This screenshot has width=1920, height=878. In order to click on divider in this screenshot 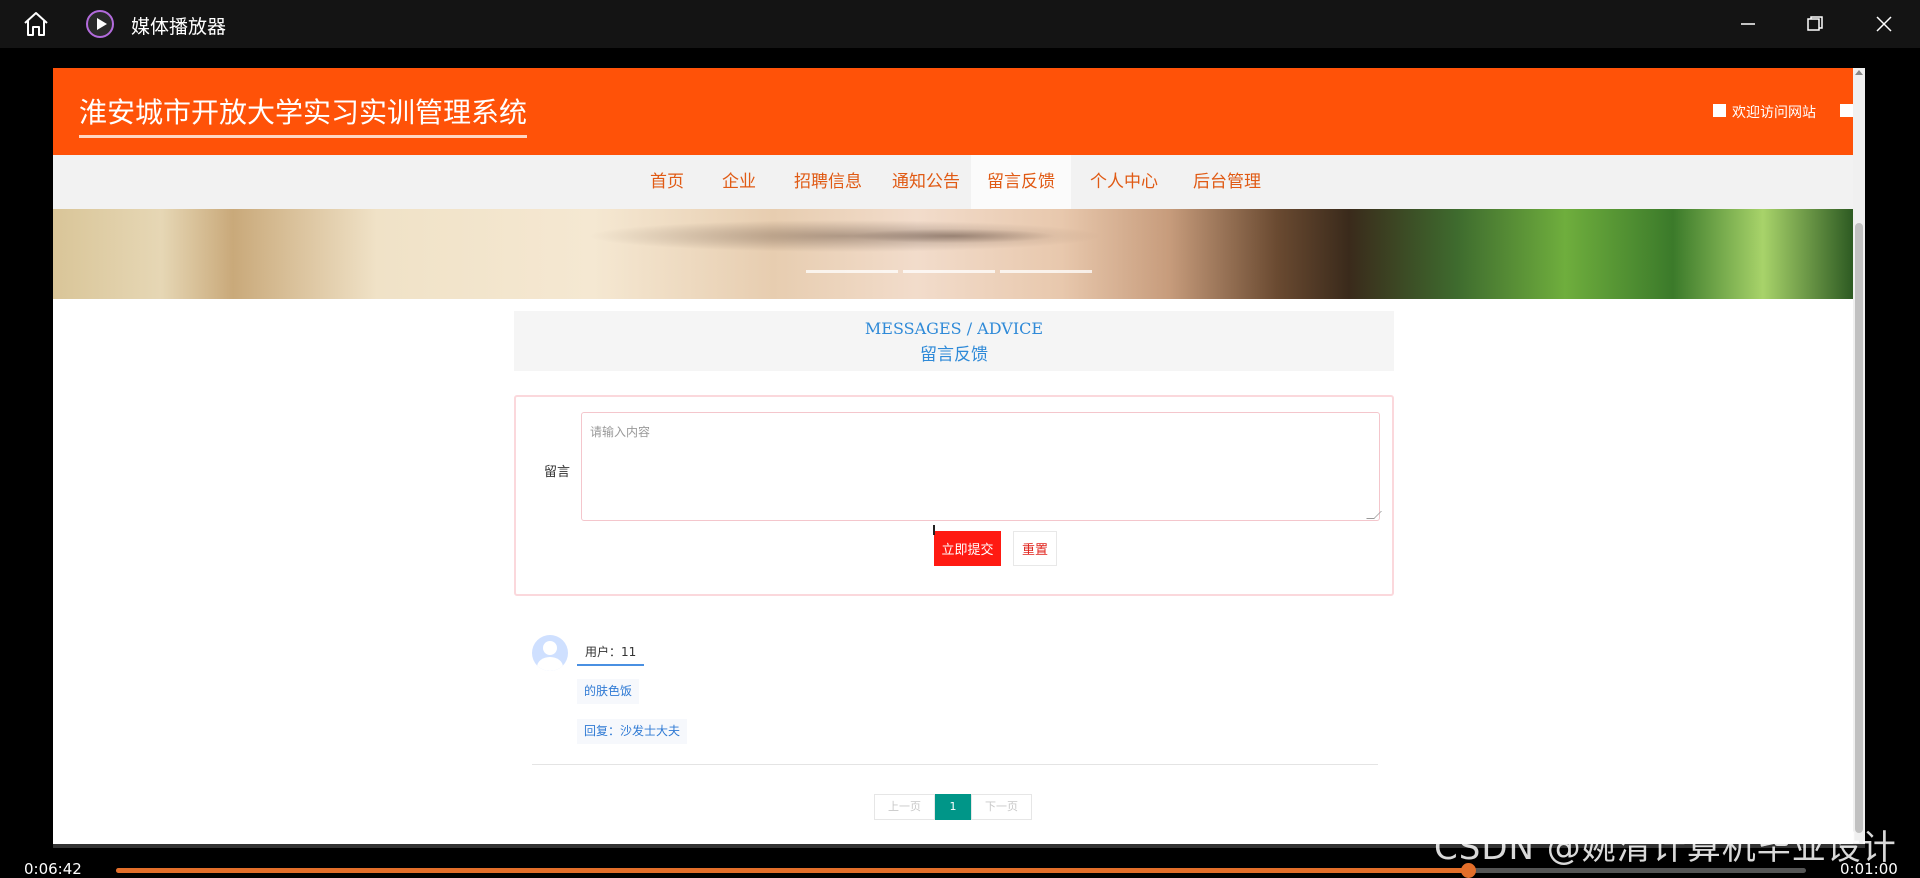, I will do `click(955, 764)`.